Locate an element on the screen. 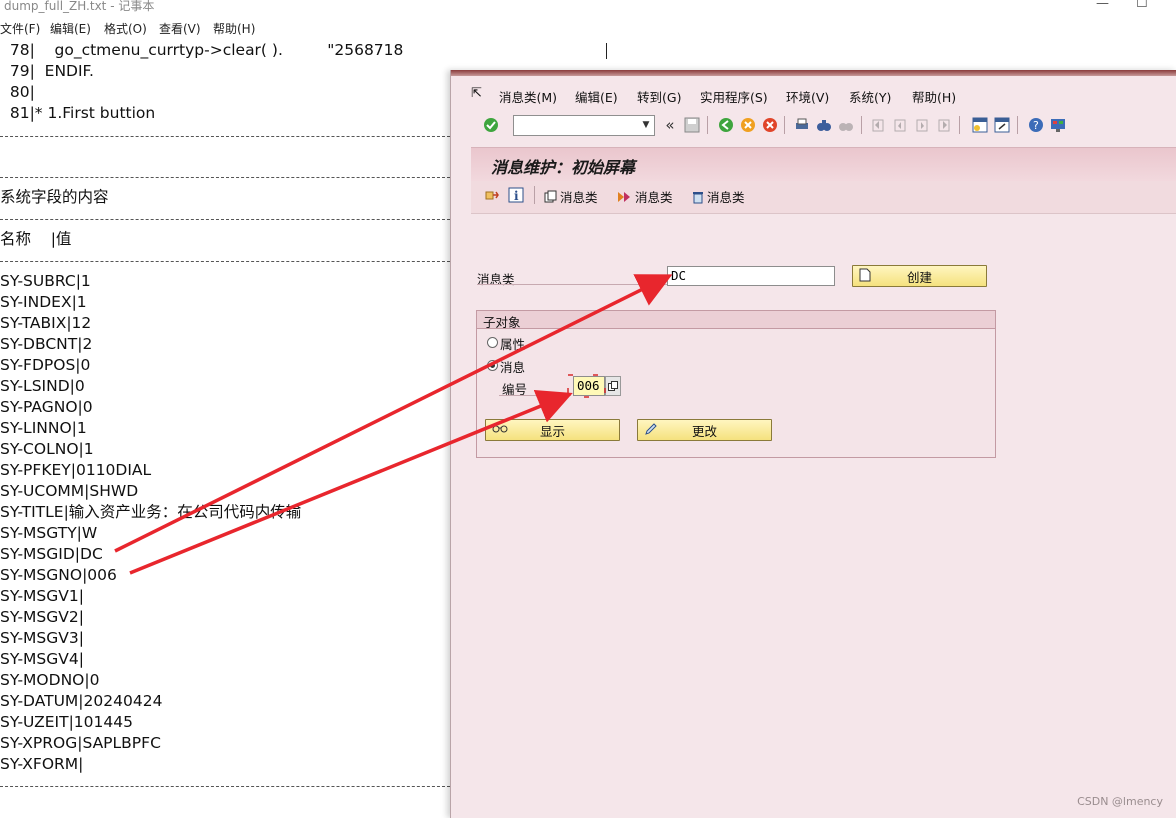 The height and width of the screenshot is (818, 1176). system-field-row: SY-FDPOS|0 is located at coordinates (45, 365).